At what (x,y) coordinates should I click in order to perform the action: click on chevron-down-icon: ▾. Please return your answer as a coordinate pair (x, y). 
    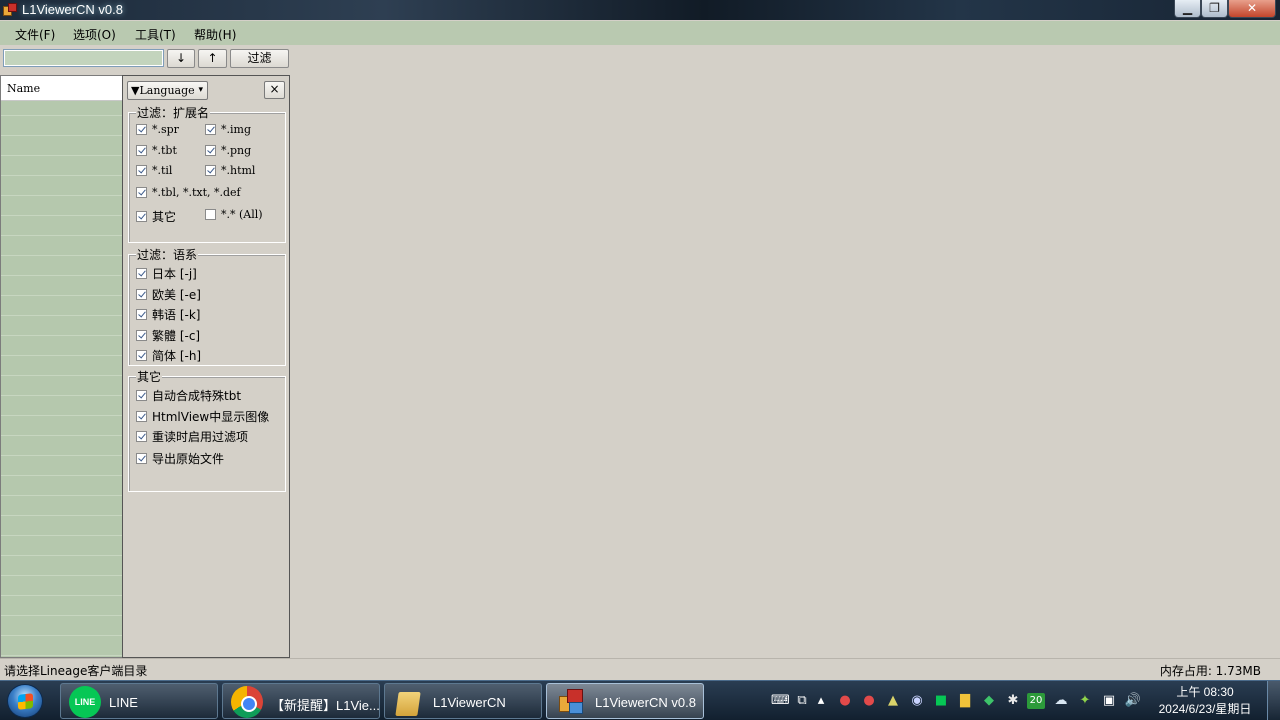
    Looking at the image, I should click on (200, 90).